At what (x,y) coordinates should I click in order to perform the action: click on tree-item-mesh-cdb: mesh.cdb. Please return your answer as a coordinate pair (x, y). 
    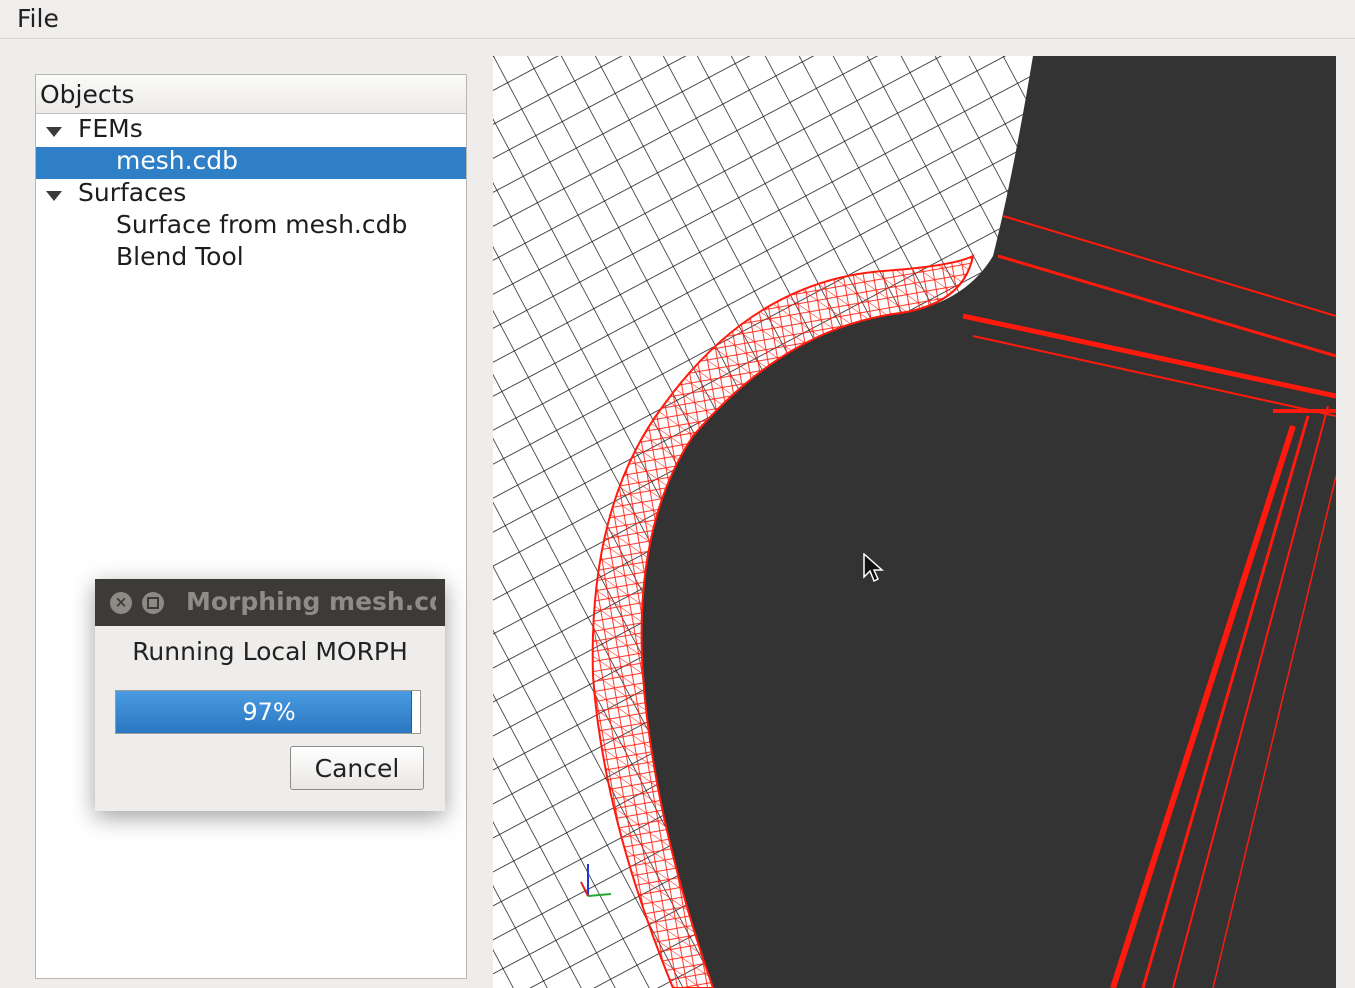
    Looking at the image, I should click on (251, 162).